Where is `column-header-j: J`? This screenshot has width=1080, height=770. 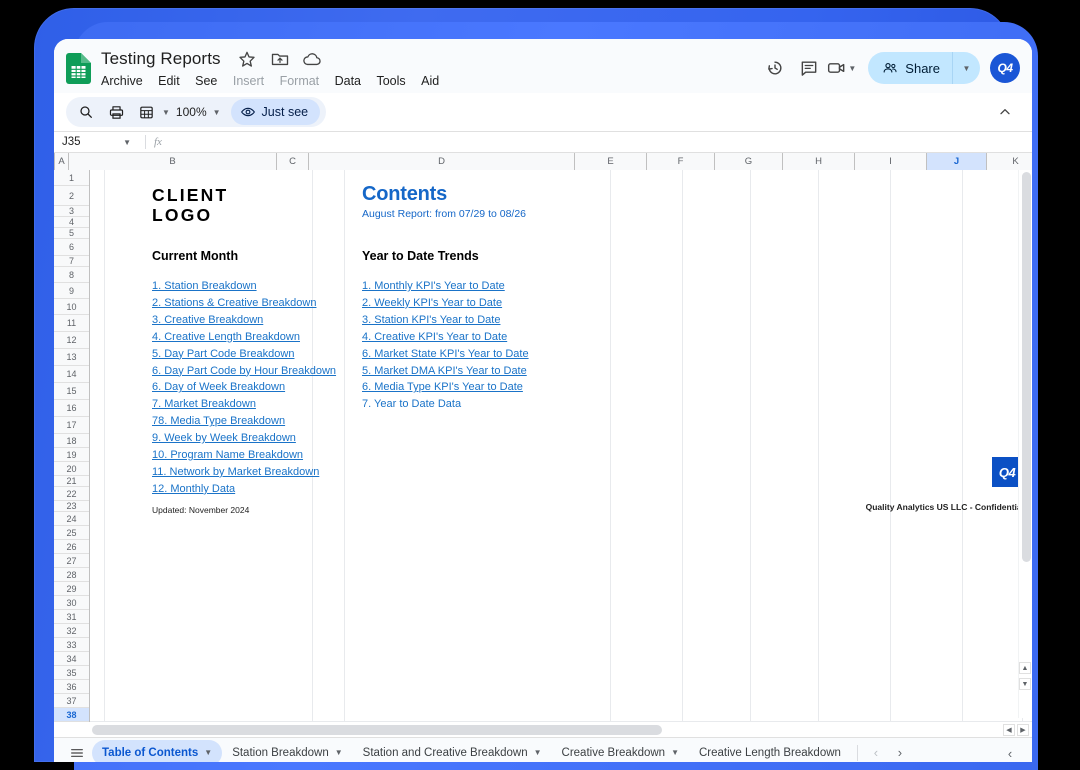
column-header-j: J is located at coordinates (957, 161).